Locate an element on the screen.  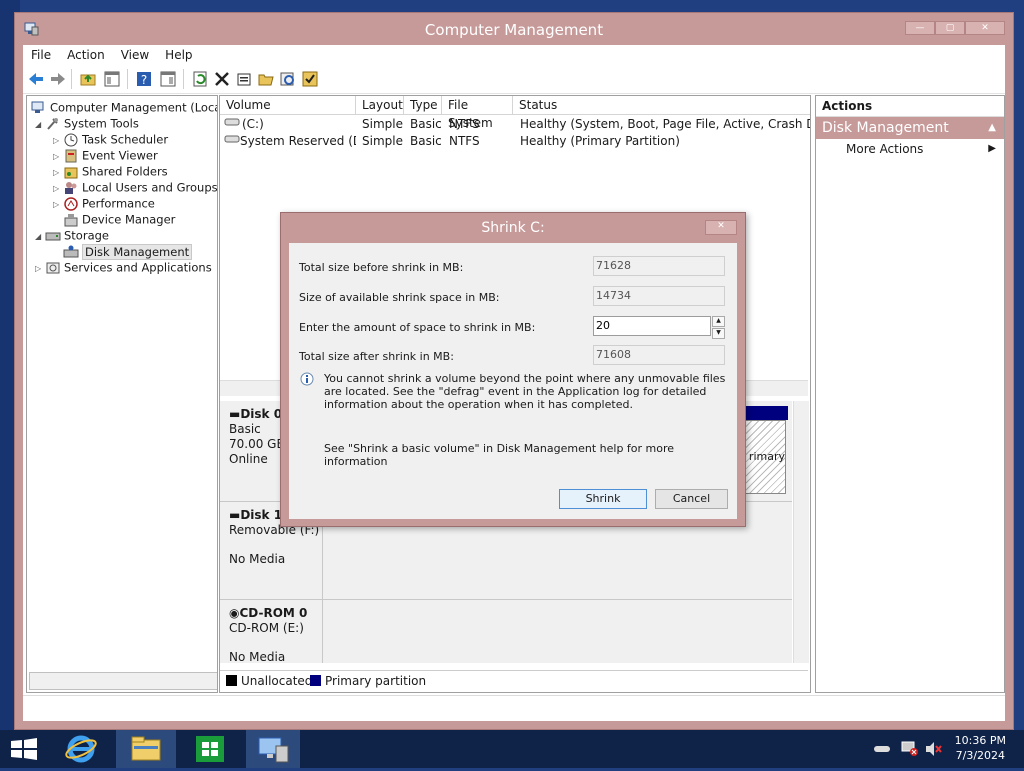
forward-arrow-icon is located at coordinates (58, 79).